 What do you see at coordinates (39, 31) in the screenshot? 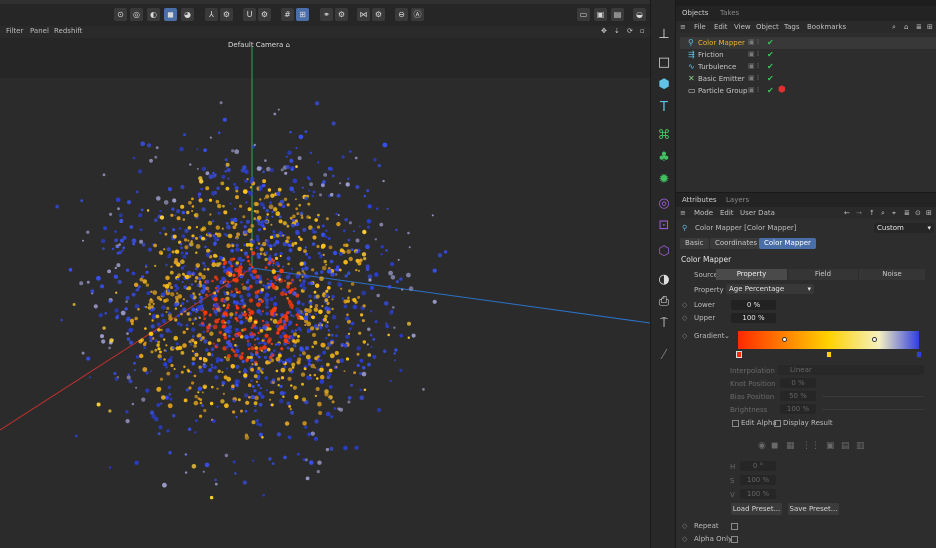
I see `viewport-menu-panel: Panel` at bounding box center [39, 31].